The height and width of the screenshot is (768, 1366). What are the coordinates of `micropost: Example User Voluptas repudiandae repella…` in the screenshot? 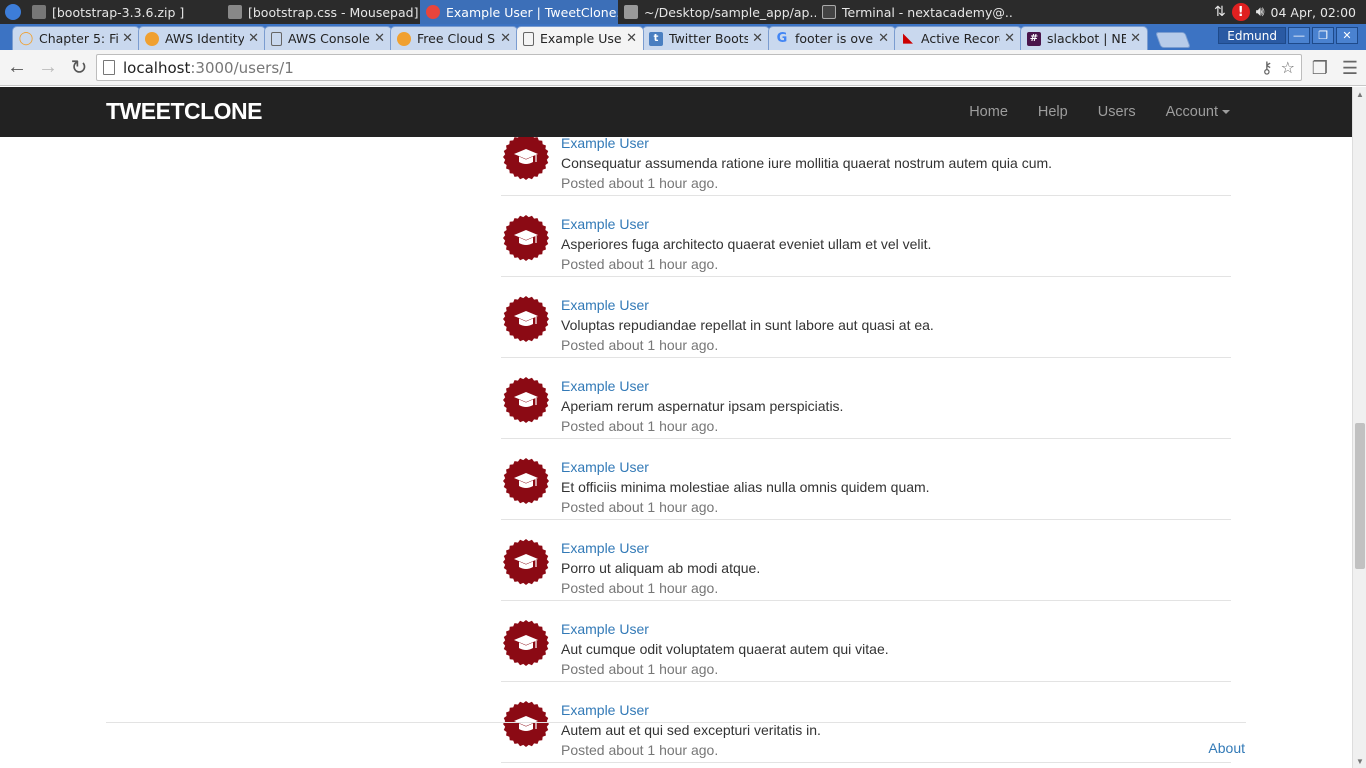 It's located at (866, 317).